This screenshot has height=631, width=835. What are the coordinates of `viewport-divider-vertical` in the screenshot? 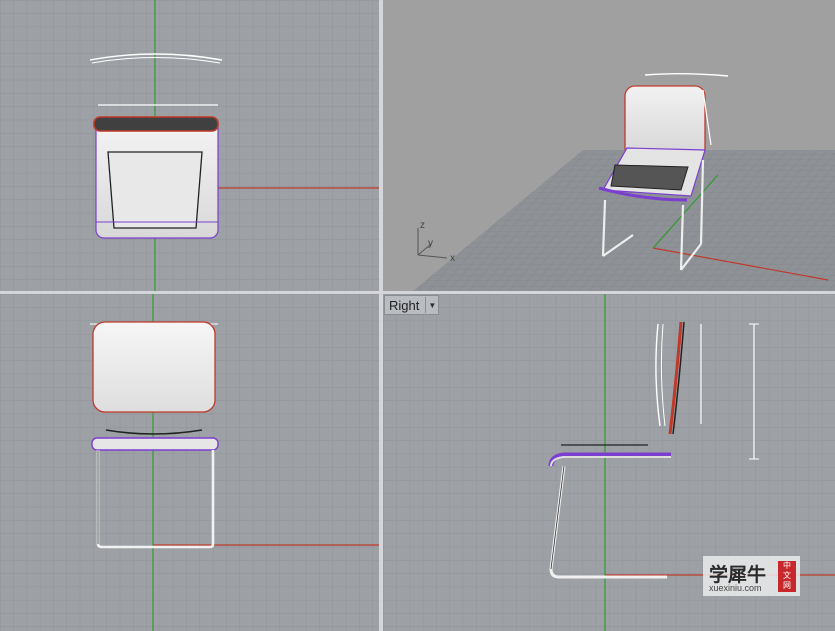 It's located at (381, 315).